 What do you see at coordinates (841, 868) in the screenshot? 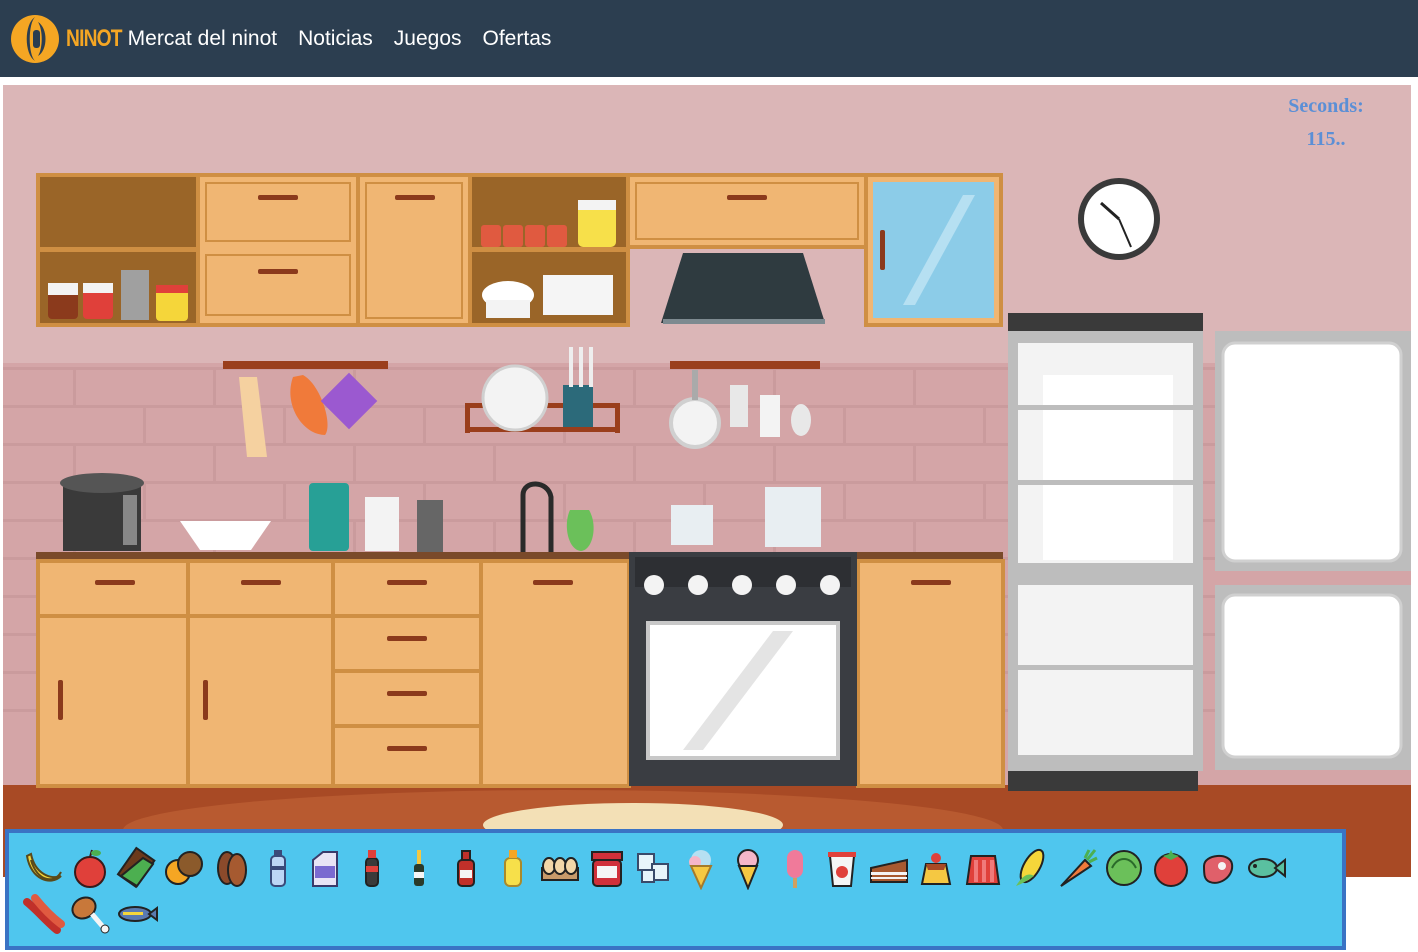
I see `yogurt-icon` at bounding box center [841, 868].